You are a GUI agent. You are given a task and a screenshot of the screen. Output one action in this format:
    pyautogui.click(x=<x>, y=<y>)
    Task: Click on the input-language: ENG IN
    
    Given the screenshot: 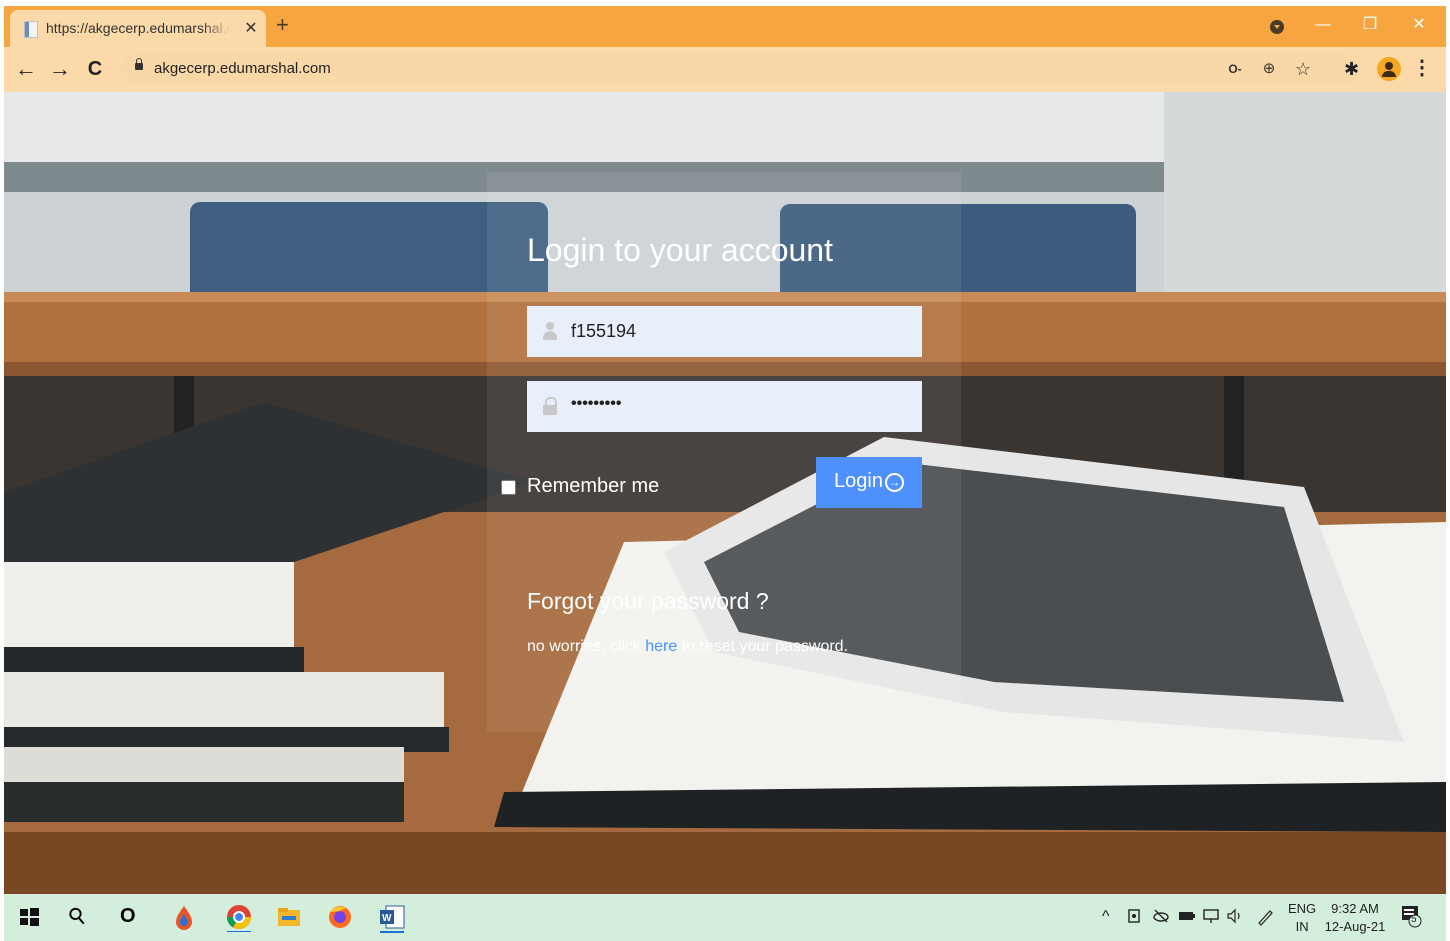 What is the action you would take?
    pyautogui.click(x=1302, y=918)
    